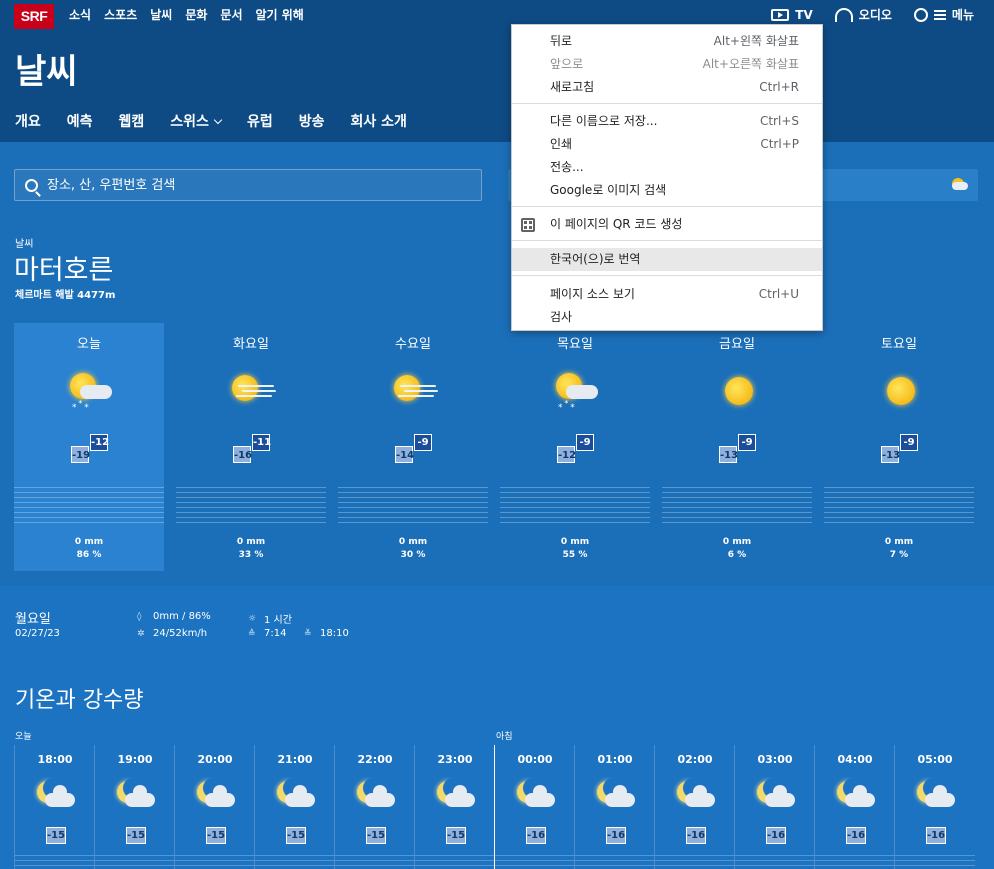 Image resolution: width=994 pixels, height=869 pixels. What do you see at coordinates (863, 14) in the screenshot?
I see `audio-link: 오디오` at bounding box center [863, 14].